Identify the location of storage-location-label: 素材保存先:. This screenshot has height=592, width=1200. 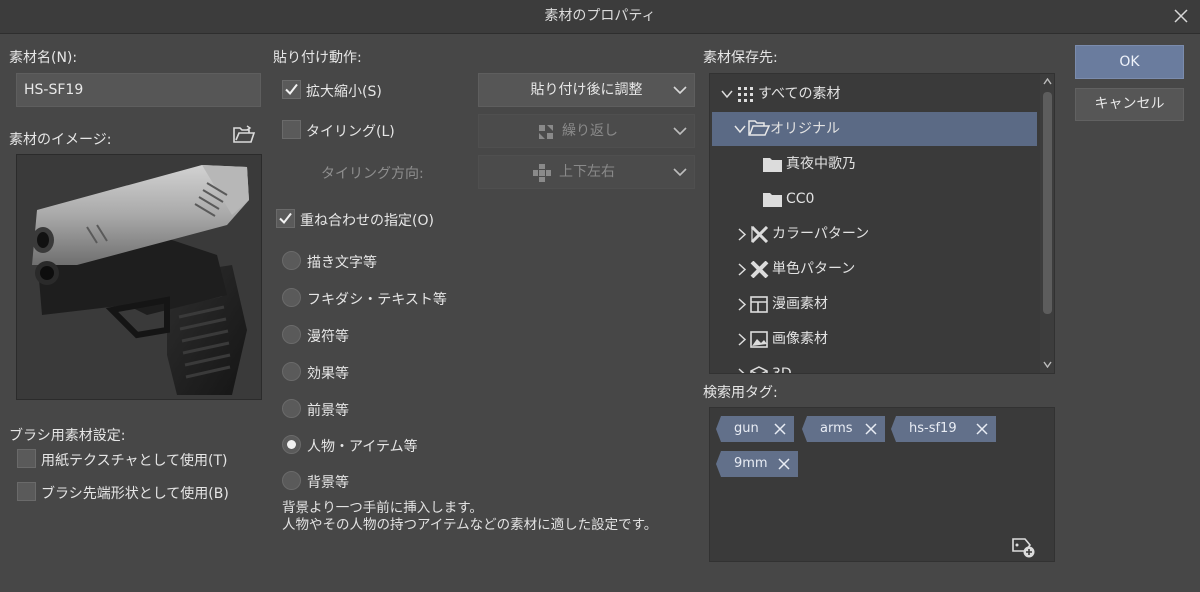
(740, 58).